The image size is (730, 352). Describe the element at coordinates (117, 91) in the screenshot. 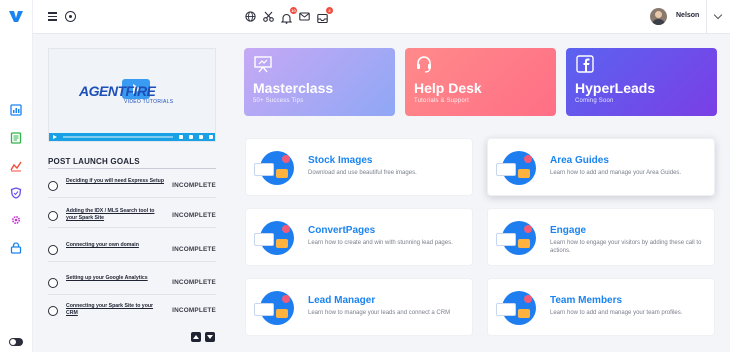

I see `video-brand-logo: AGENTFIRE` at that location.